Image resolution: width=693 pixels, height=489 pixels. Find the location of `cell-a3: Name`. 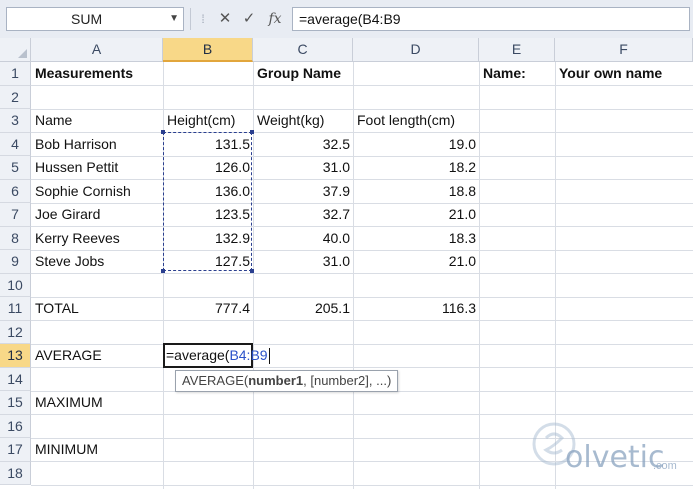

cell-a3: Name is located at coordinates (51, 120).